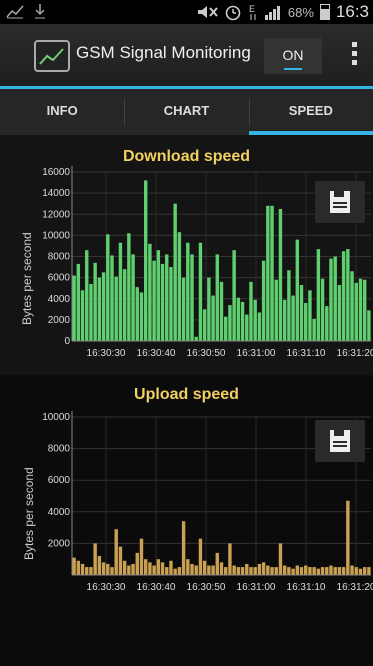  I want to click on download-y-tick-label: 8000, so click(59, 257).